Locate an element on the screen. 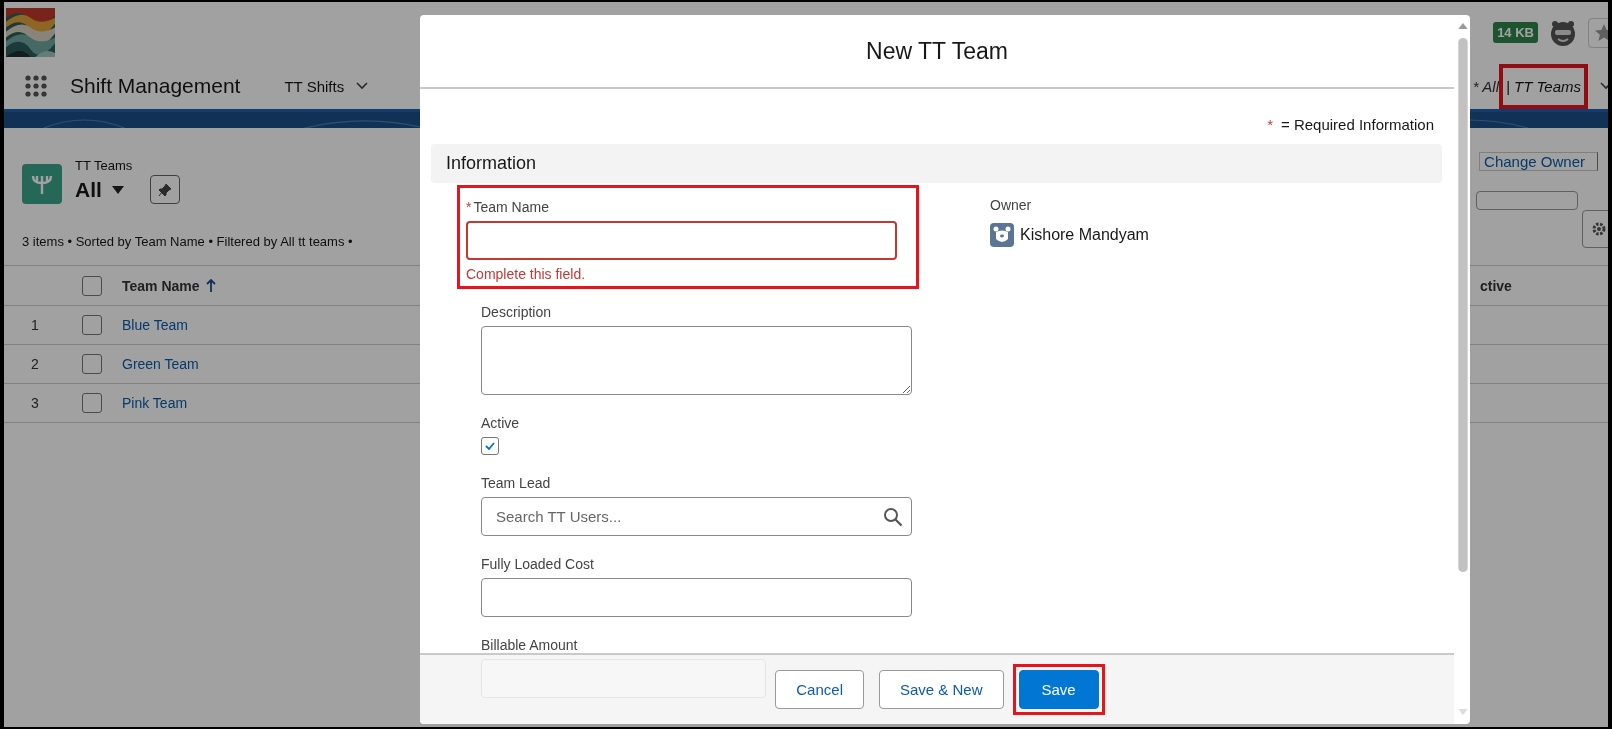 Image resolution: width=1612 pixels, height=729 pixels. row-number: 1 is located at coordinates (35, 325).